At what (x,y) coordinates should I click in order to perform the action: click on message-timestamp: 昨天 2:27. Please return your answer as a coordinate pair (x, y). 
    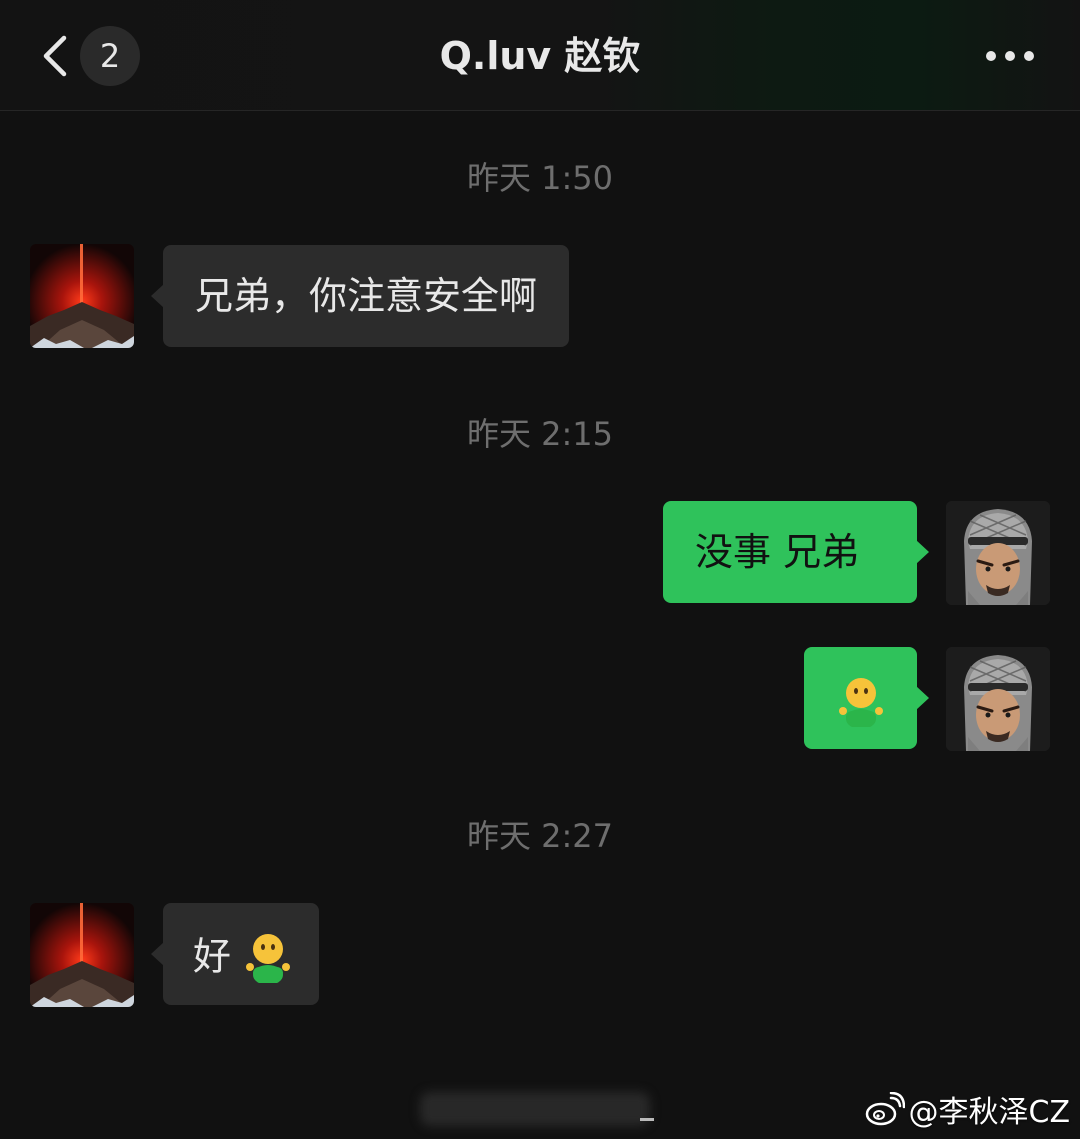
    Looking at the image, I should click on (540, 836).